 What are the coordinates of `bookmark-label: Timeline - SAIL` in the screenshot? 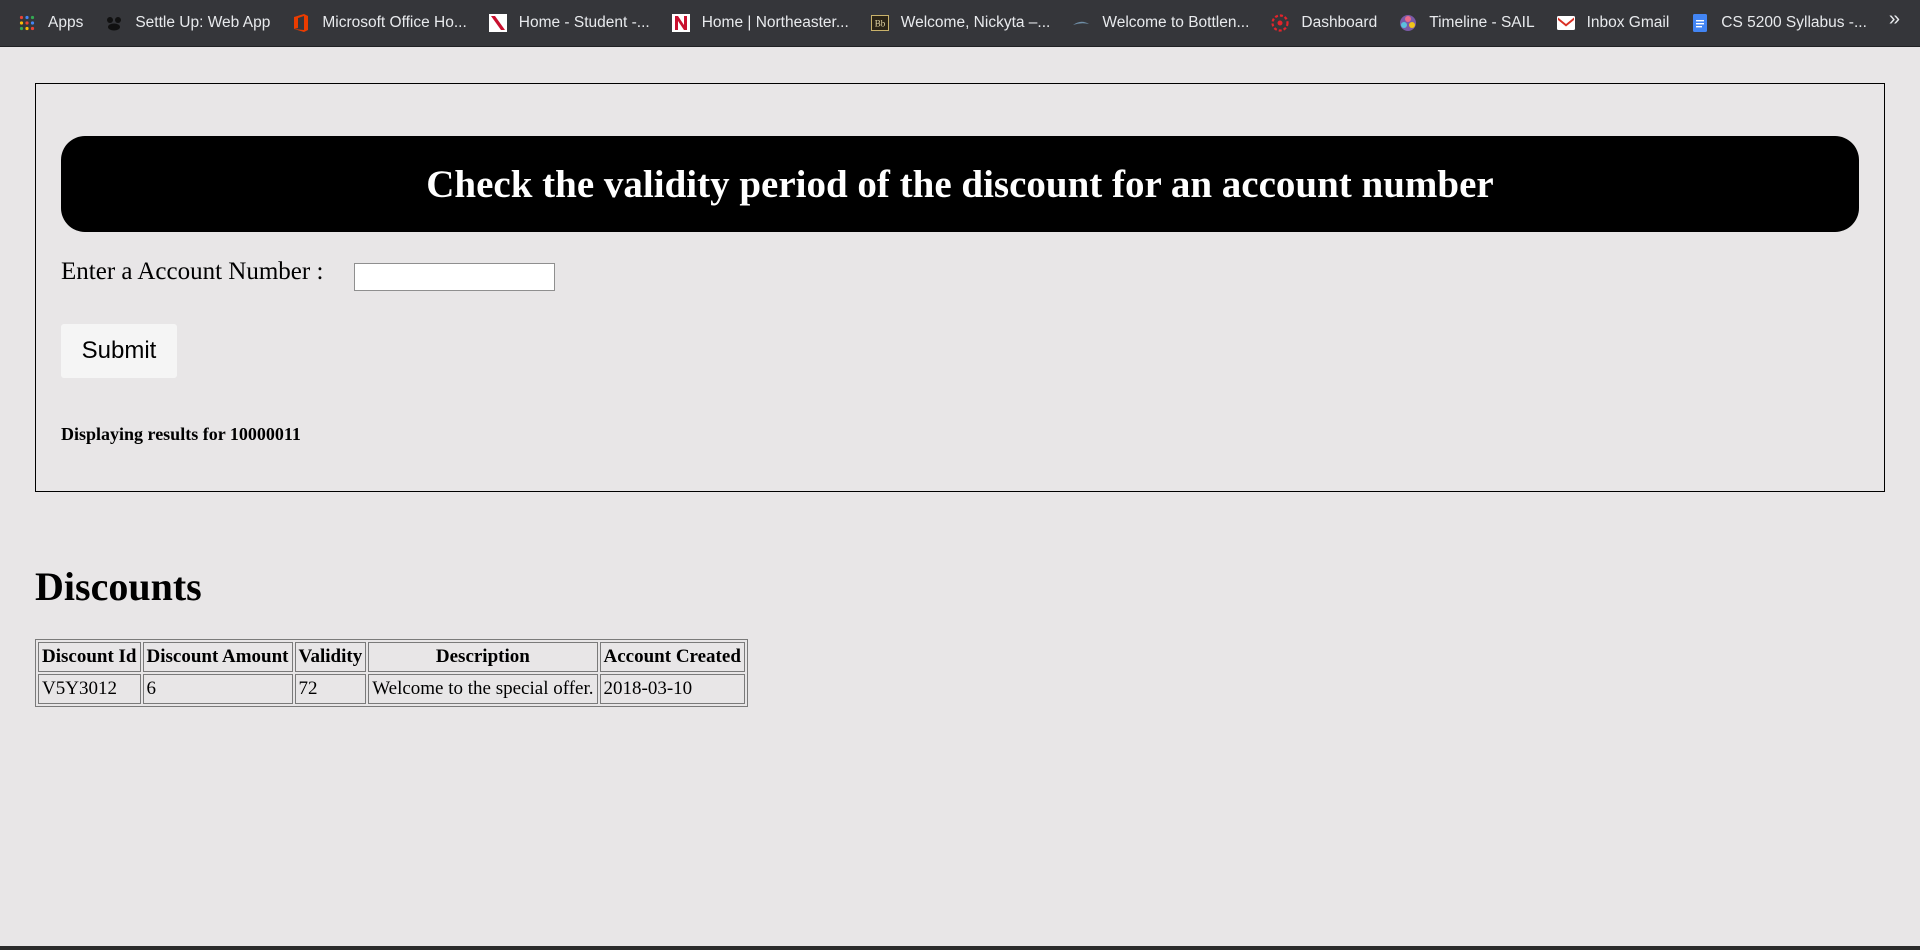 It's located at (1482, 22).